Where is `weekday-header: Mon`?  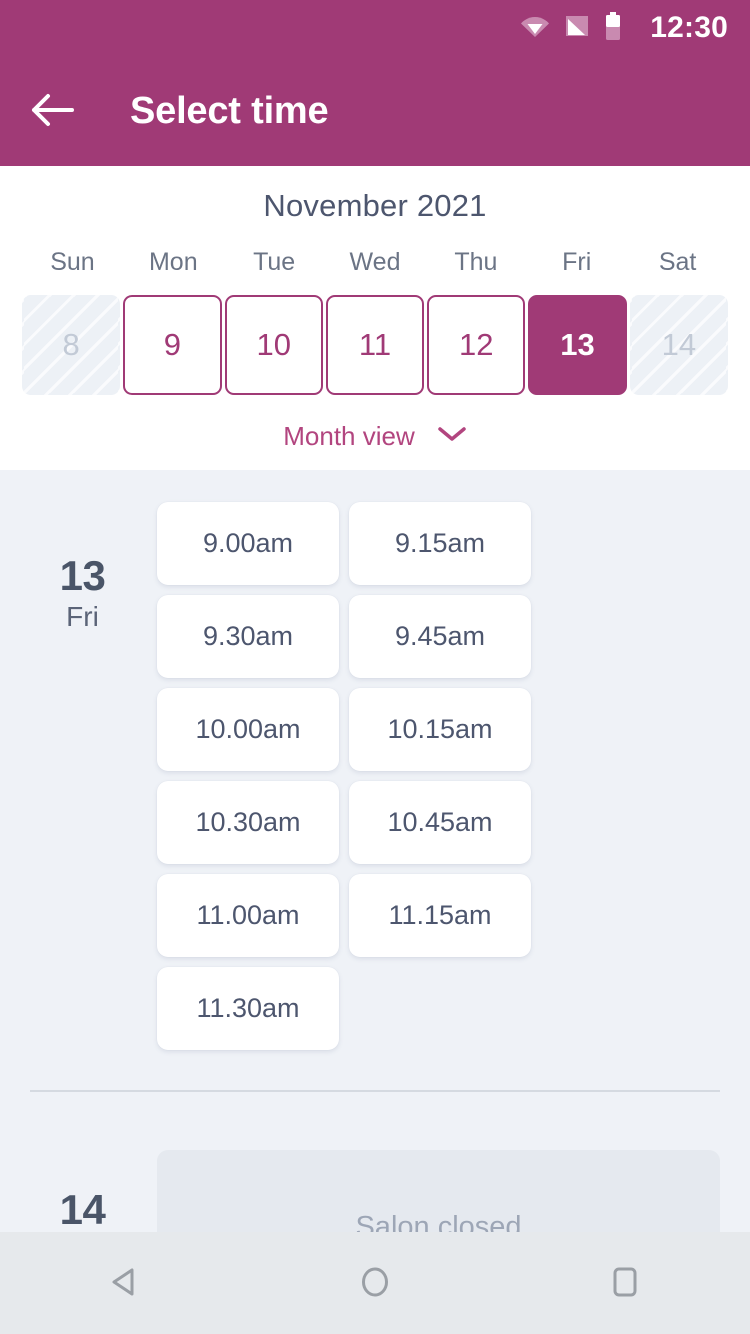 weekday-header: Mon is located at coordinates (173, 262).